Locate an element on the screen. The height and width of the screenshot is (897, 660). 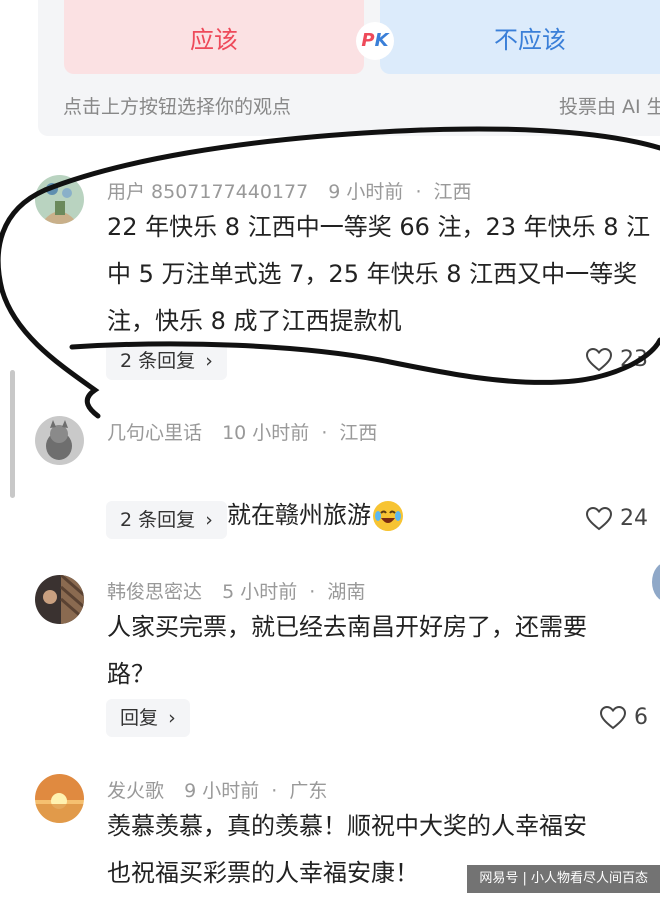
comment-username: 几句心里话 is located at coordinates (154, 433).